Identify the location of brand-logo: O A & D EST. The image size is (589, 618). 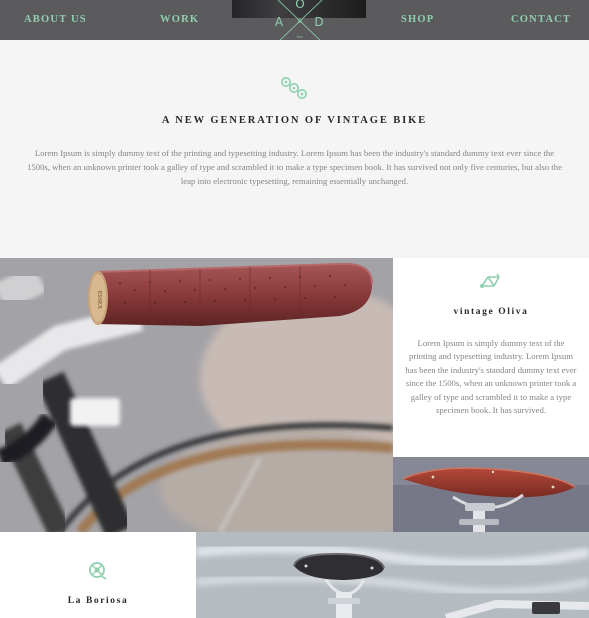
(300, 20).